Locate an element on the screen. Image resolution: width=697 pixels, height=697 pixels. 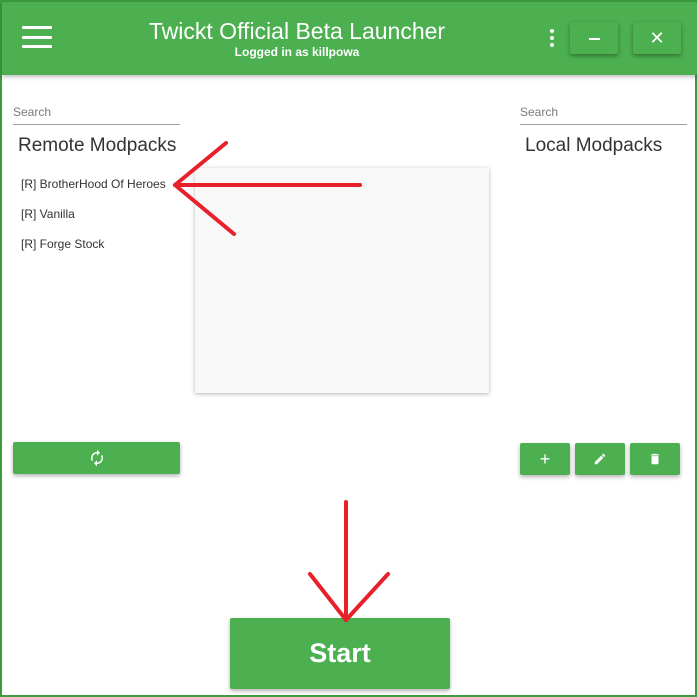
local-search-input is located at coordinates (603, 112).